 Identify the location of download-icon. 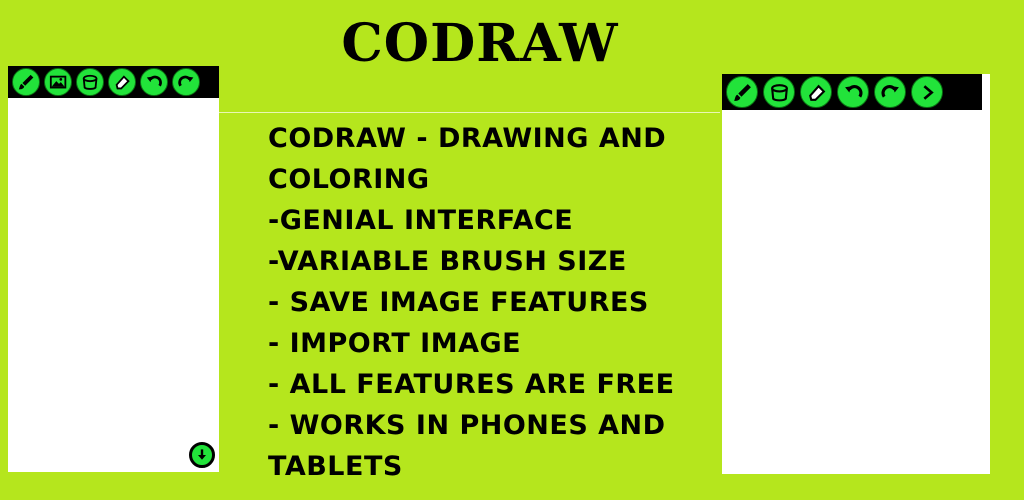
(202, 454).